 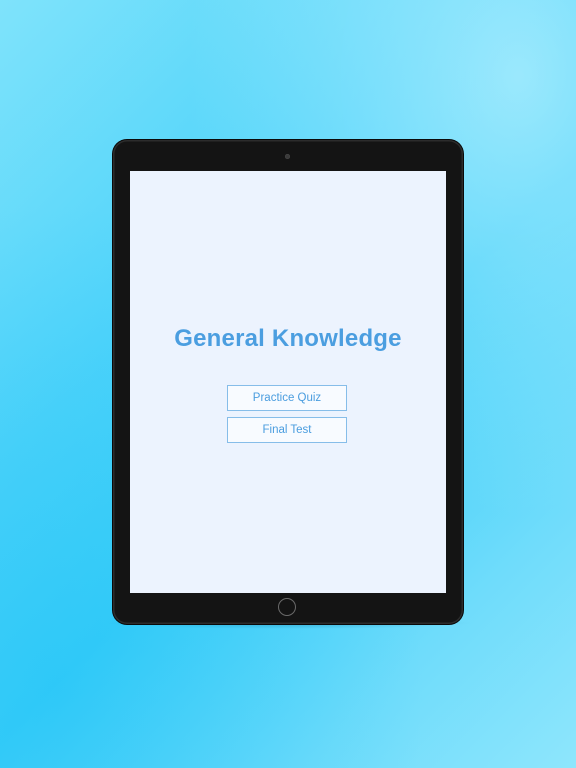 What do you see at coordinates (288, 338) in the screenshot?
I see `page-title: General Knowledge` at bounding box center [288, 338].